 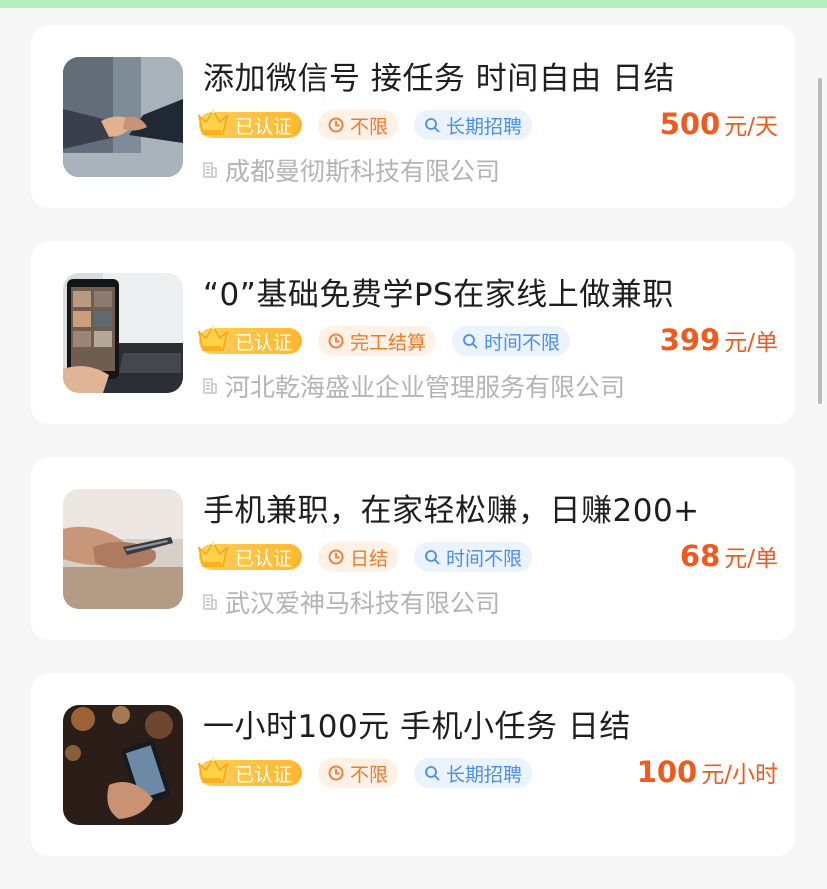 What do you see at coordinates (369, 558) in the screenshot?
I see `time-tag-label: 日结` at bounding box center [369, 558].